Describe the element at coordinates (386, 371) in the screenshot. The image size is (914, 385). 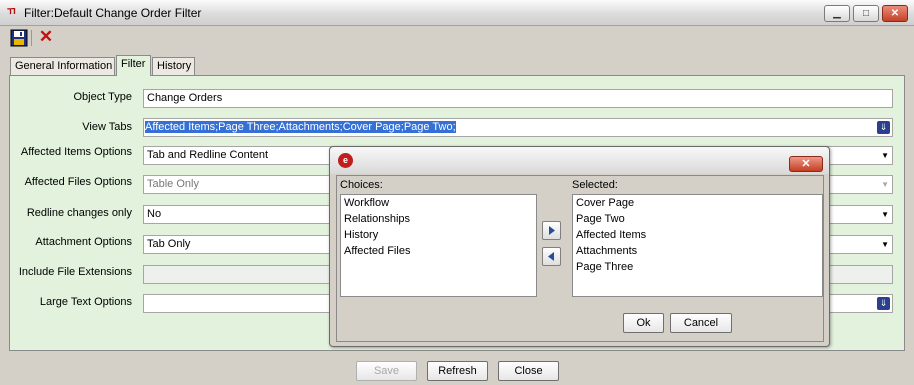
I see `save-button: Save` at that location.